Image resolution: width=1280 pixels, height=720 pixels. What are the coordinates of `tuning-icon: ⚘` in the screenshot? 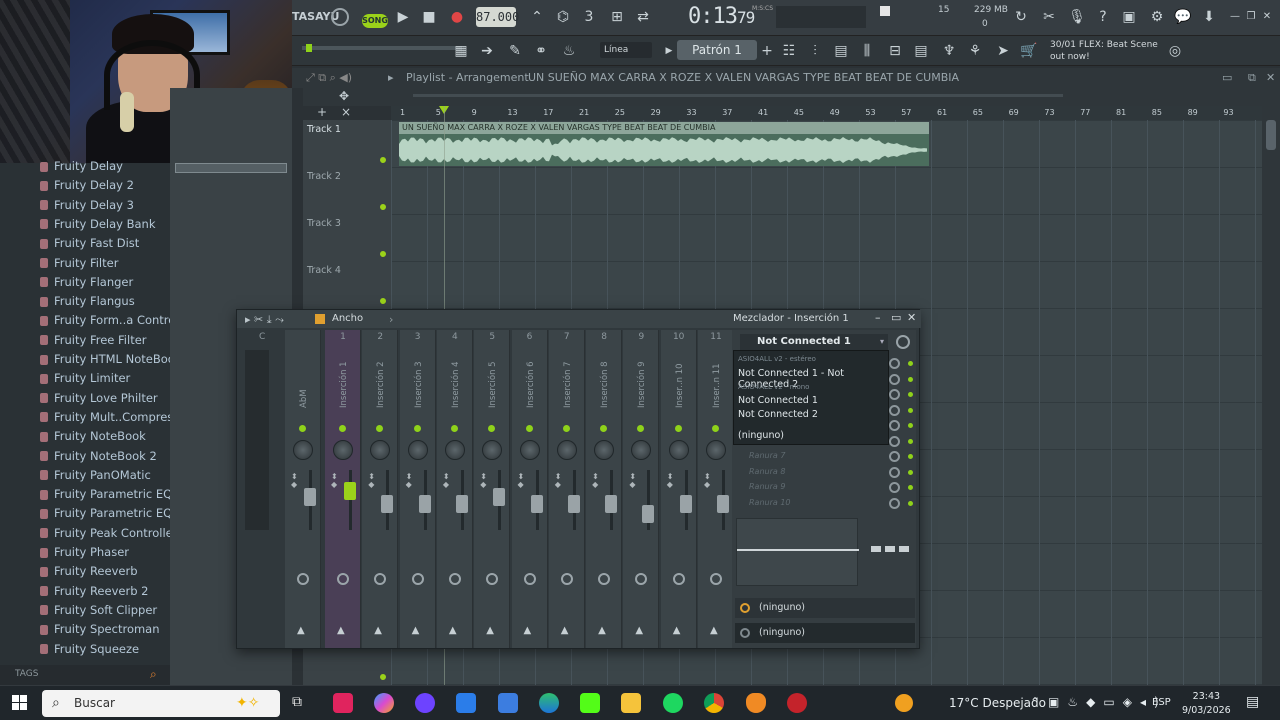 It's located at (975, 51).